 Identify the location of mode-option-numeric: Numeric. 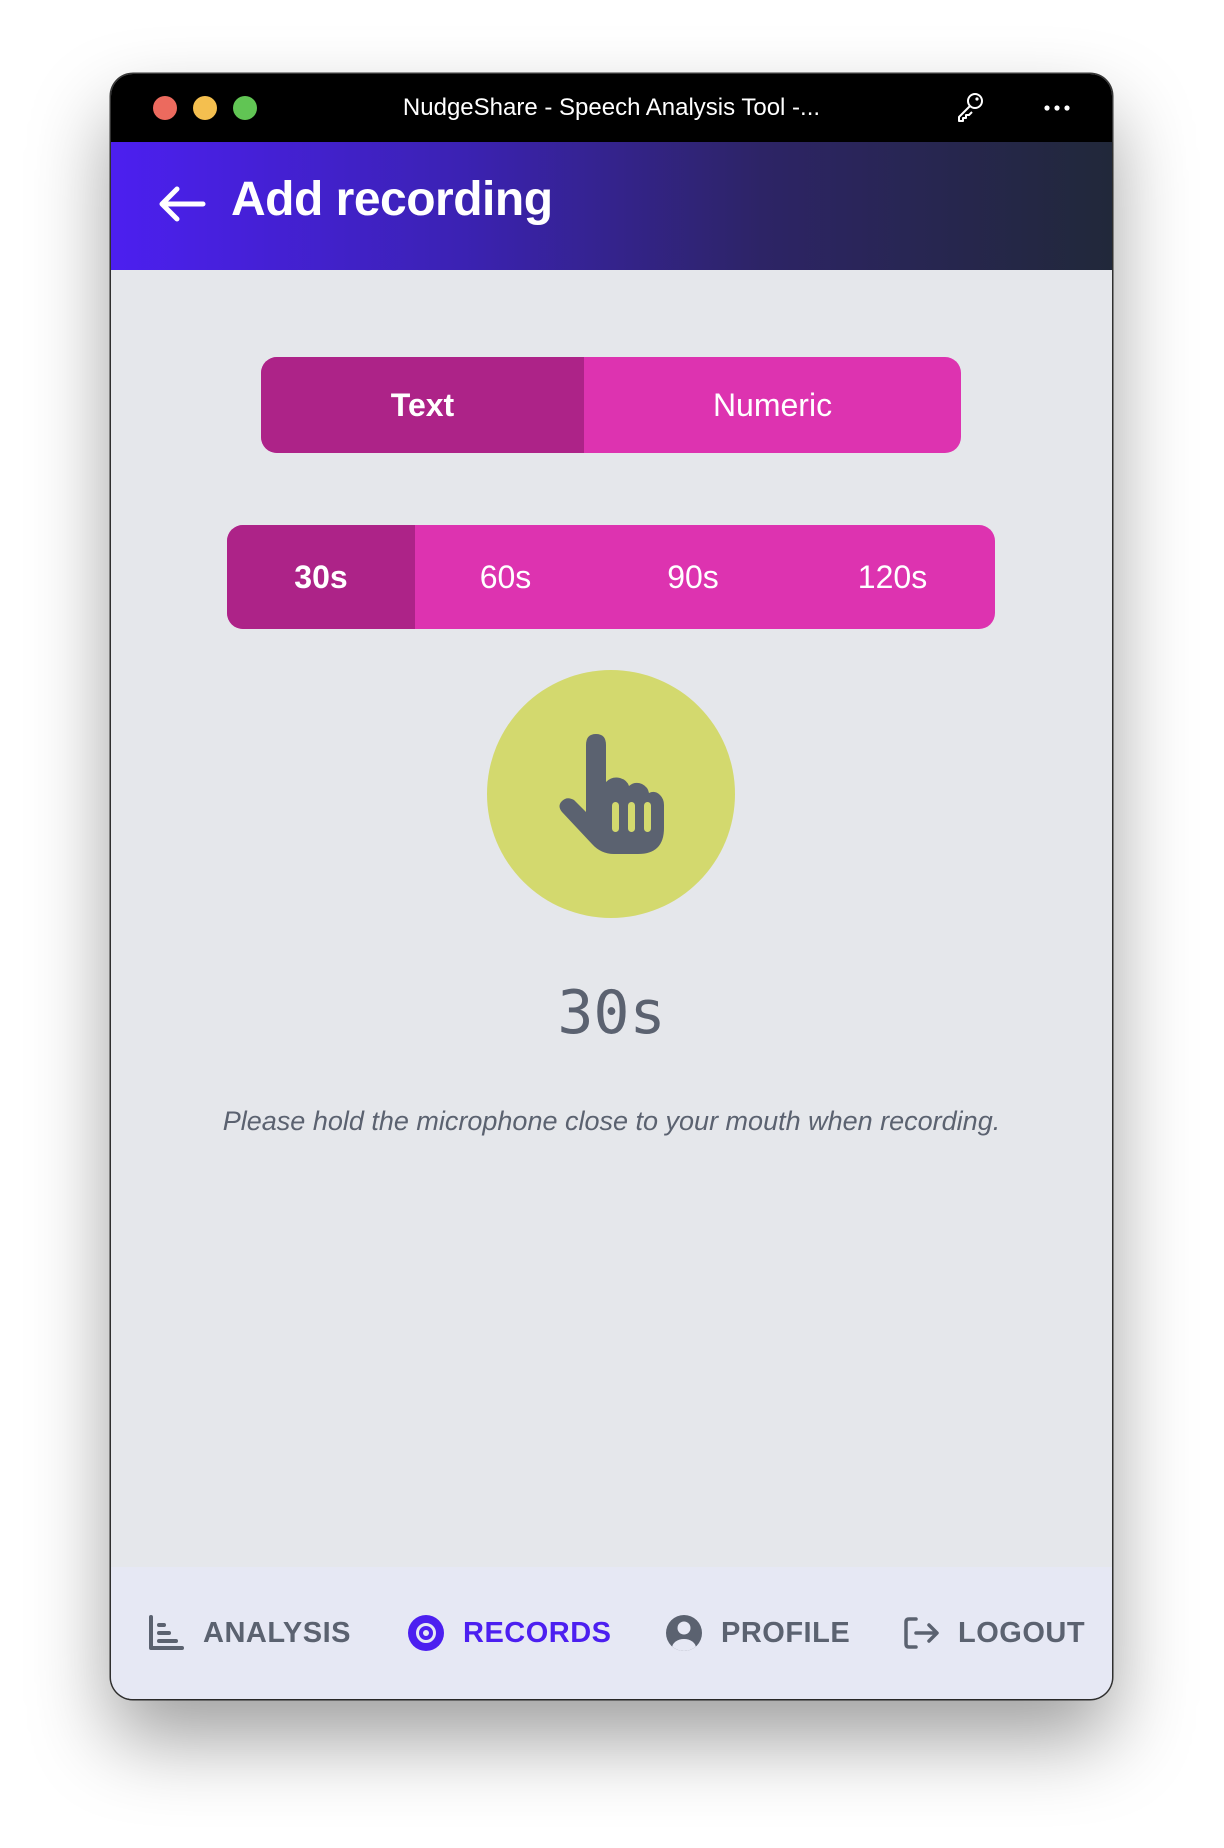
(772, 405).